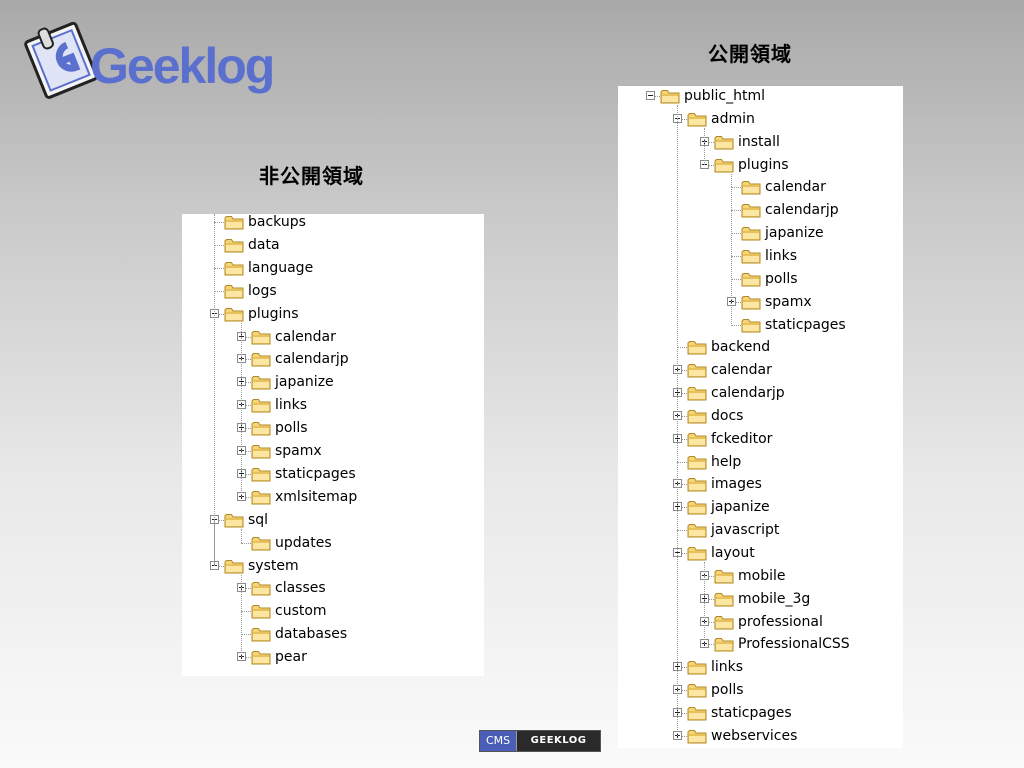 The height and width of the screenshot is (768, 1024). I want to click on tree-node-public-html: public_html, so click(760, 96).